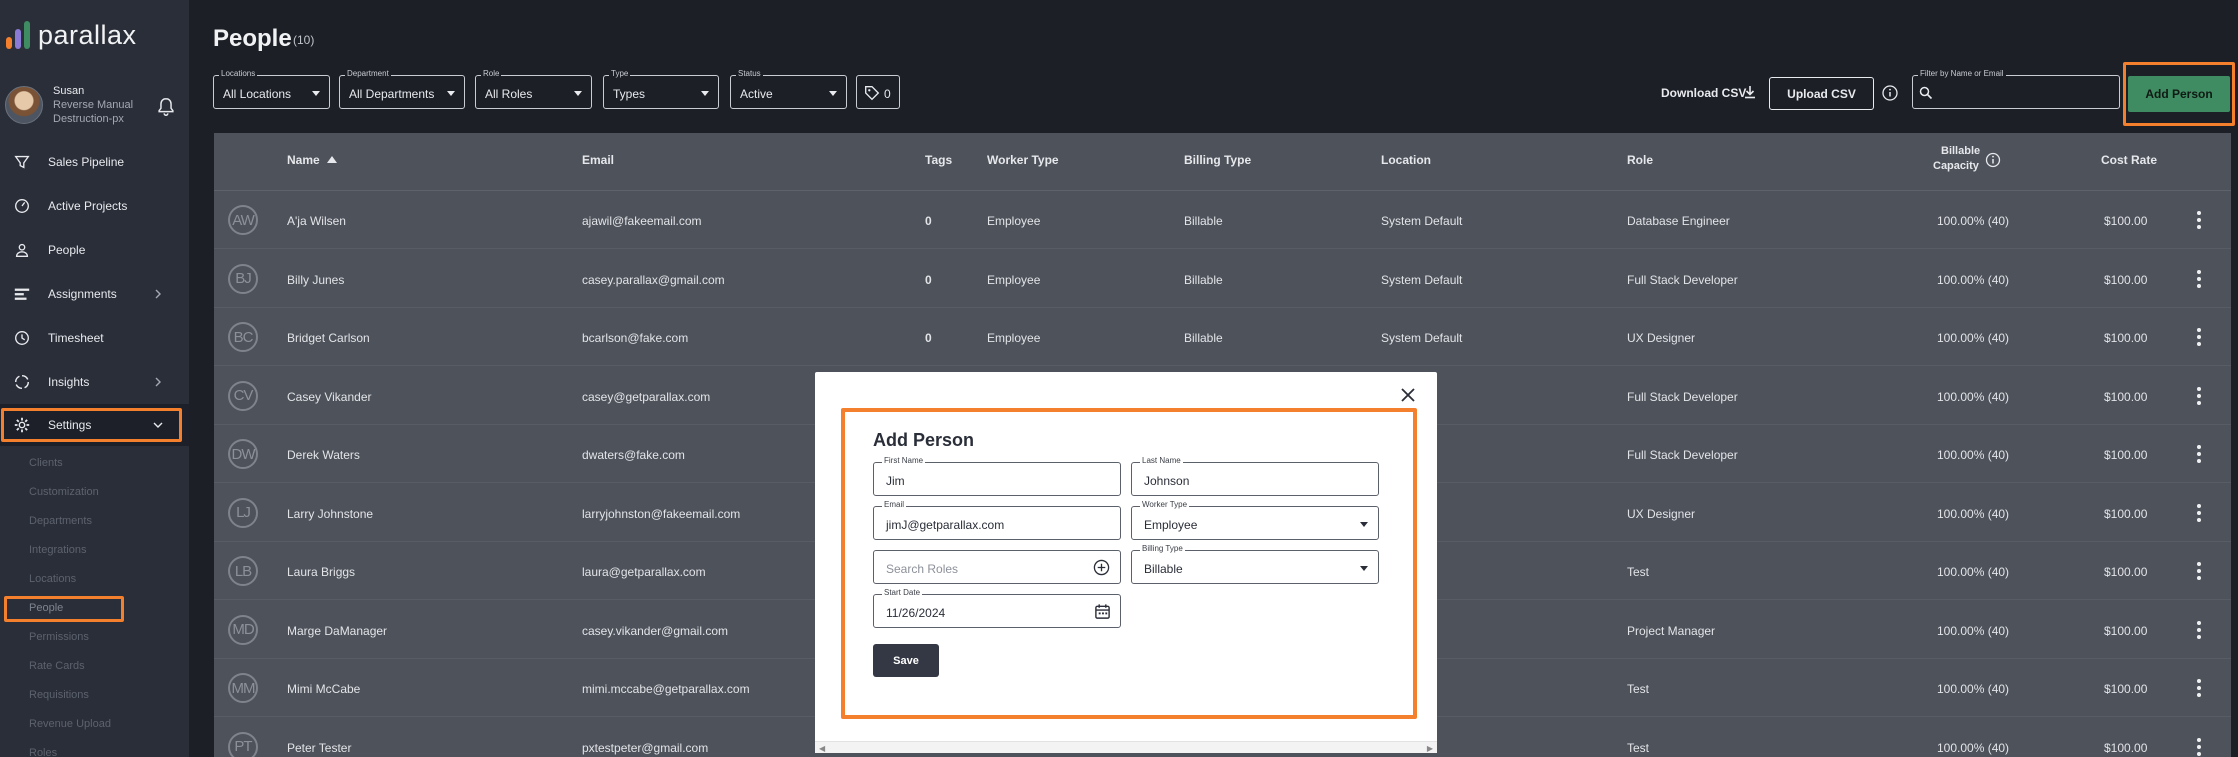 Image resolution: width=2238 pixels, height=757 pixels. I want to click on nav-item-active-projects: Active Projects, so click(94, 206).